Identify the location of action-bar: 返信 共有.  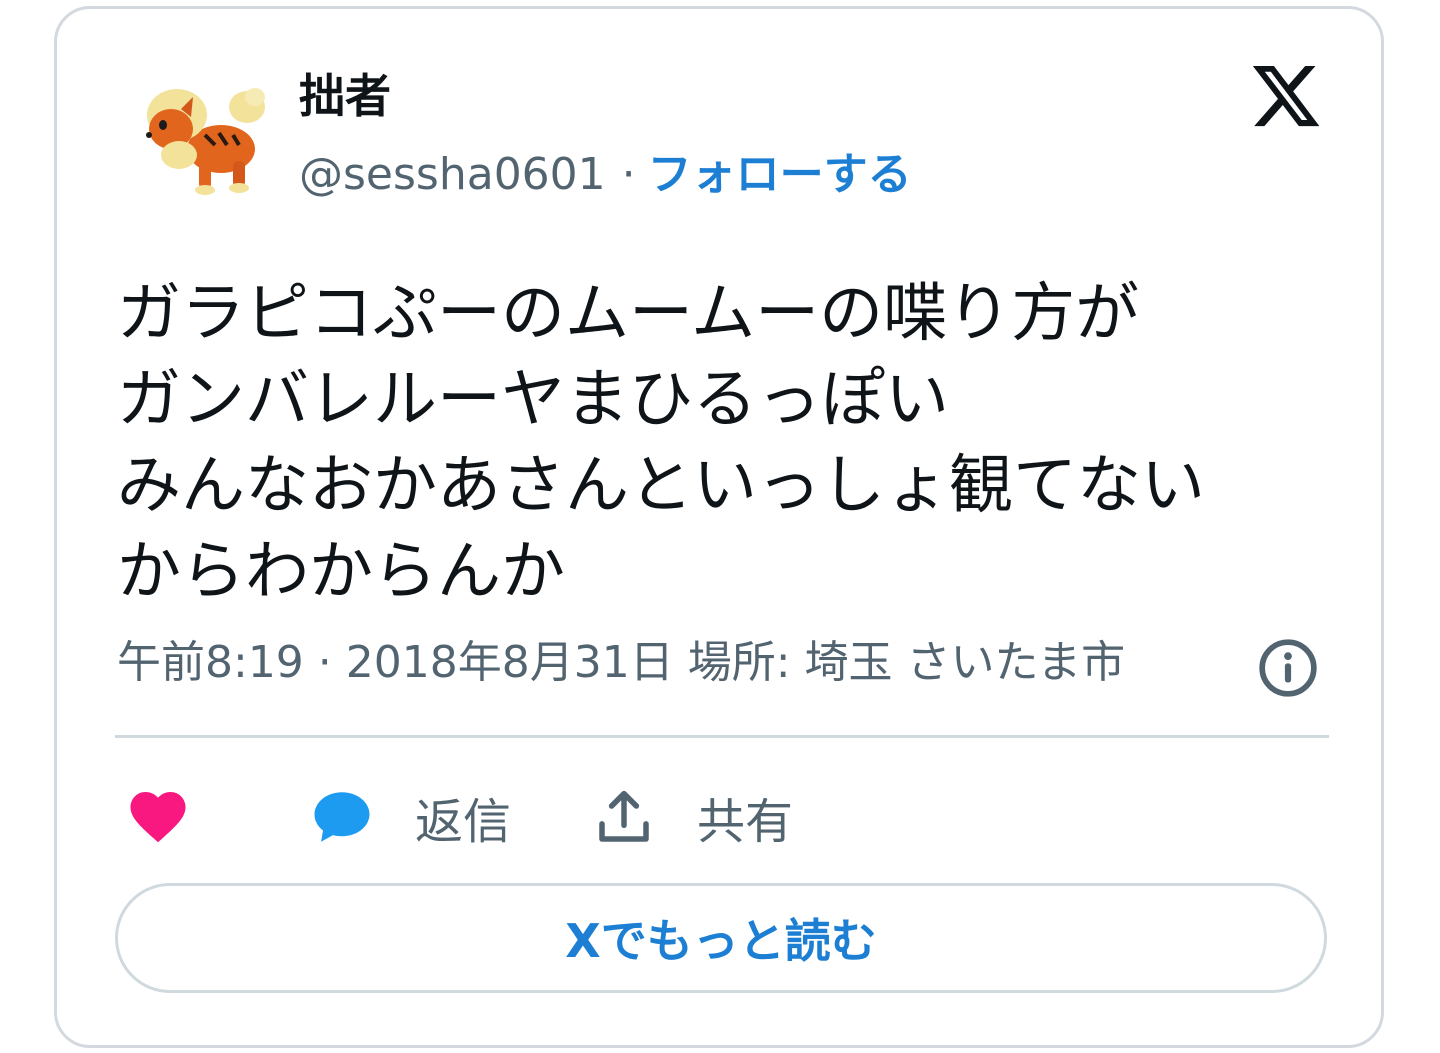
(723, 817).